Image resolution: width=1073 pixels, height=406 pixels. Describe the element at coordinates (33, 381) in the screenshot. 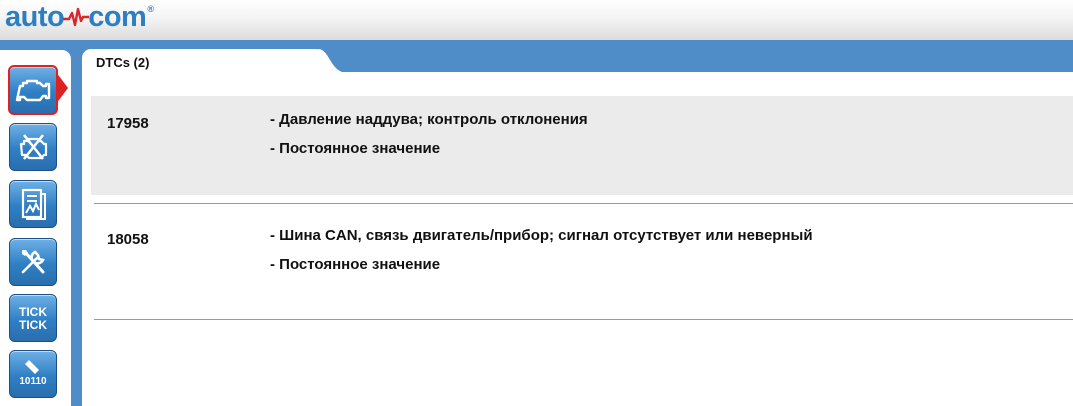

I see `binary-text: 10110` at that location.